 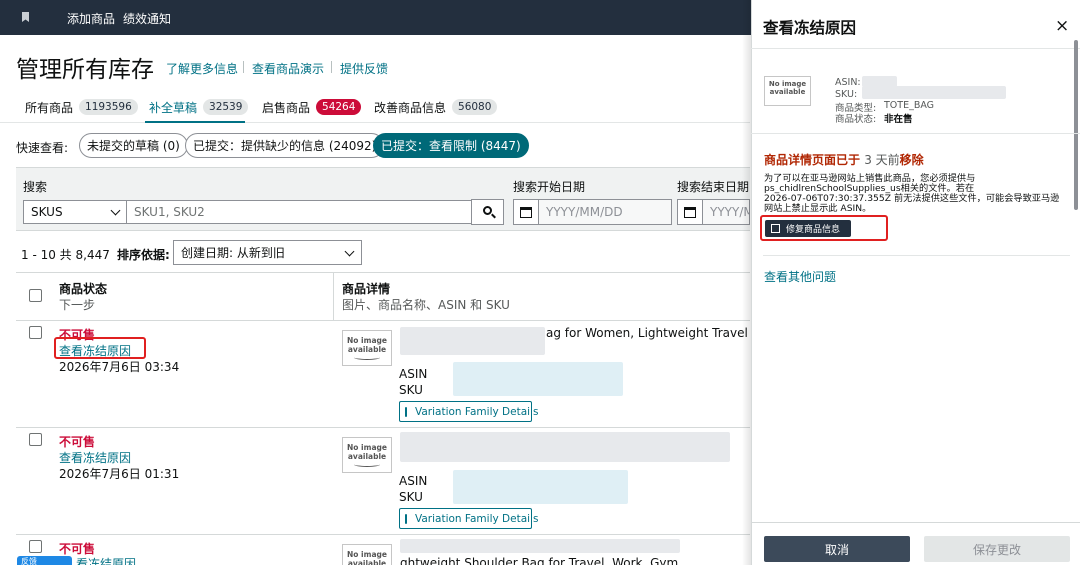 What do you see at coordinates (451, 145) in the screenshot?
I see `filter-pill-view-restrictions: 已提交：查看限制 (8447)` at bounding box center [451, 145].